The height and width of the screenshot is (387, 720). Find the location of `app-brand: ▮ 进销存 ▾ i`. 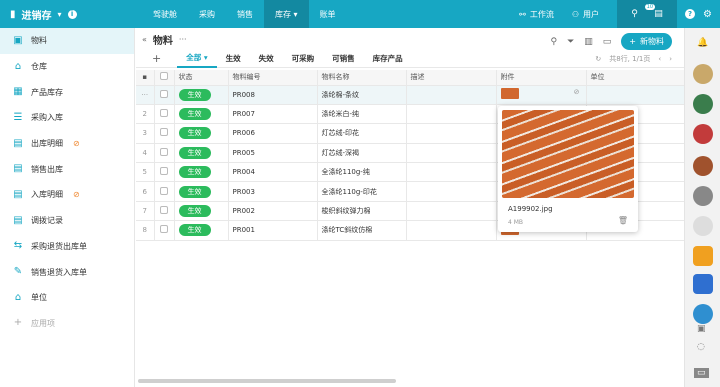

app-brand: ▮ 进销存 ▾ i is located at coordinates (67, 14).